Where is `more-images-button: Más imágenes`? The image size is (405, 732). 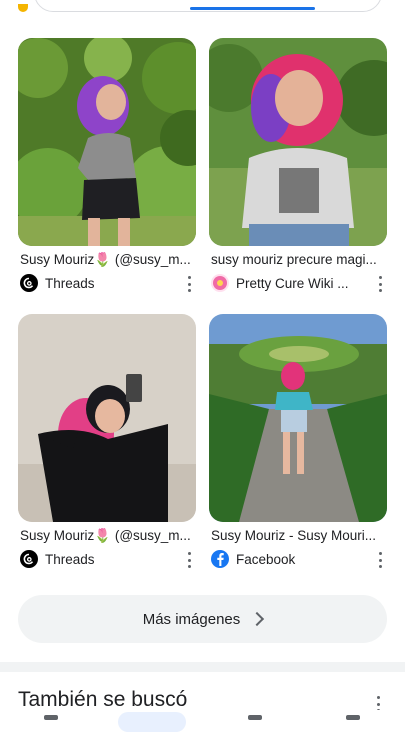 more-images-button: Más imágenes is located at coordinates (202, 619).